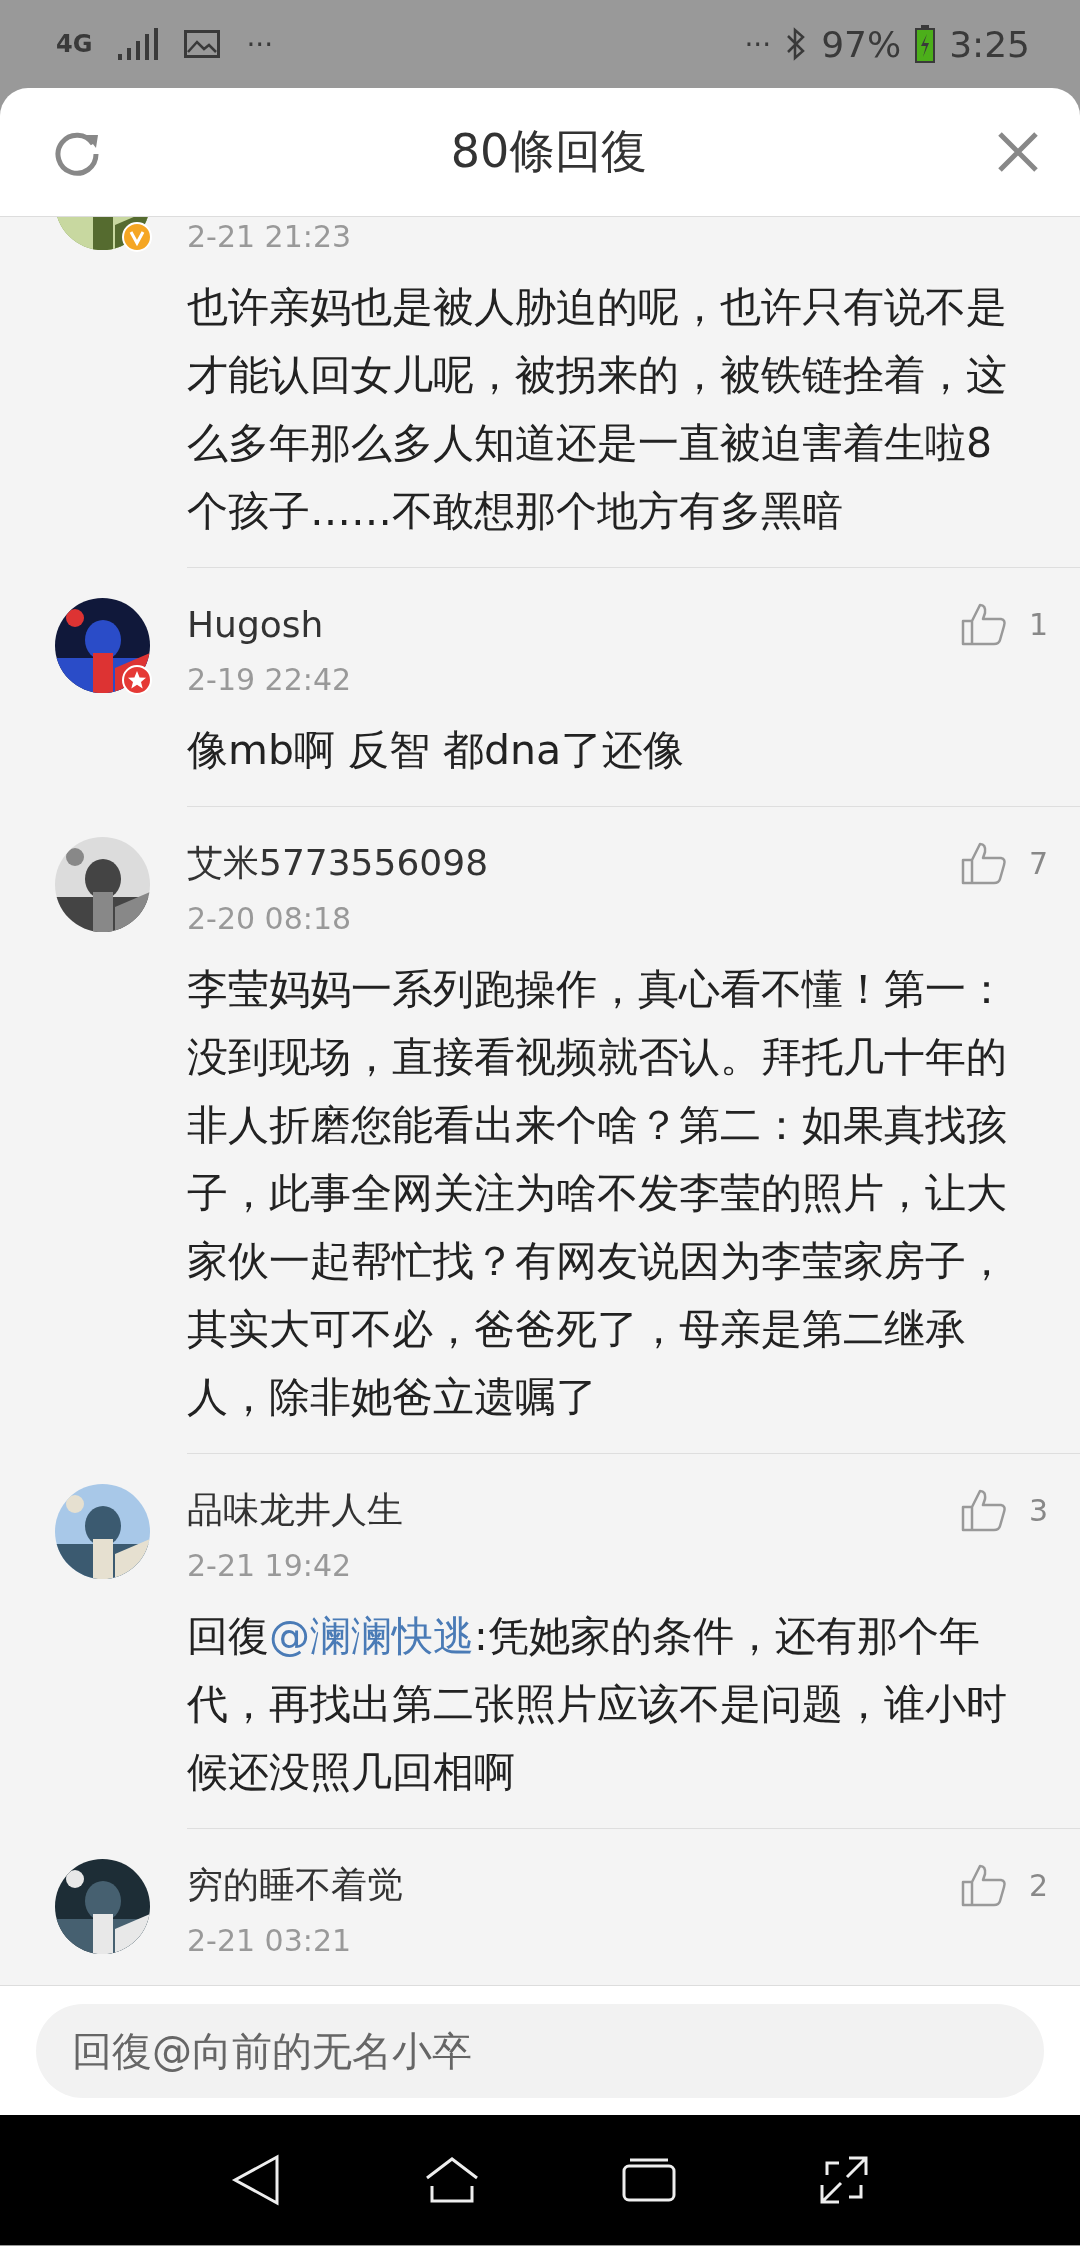 Image resolution: width=1080 pixels, height=2246 pixels. Describe the element at coordinates (371, 1636) in the screenshot. I see `mention-link: @澜澜快逃` at that location.